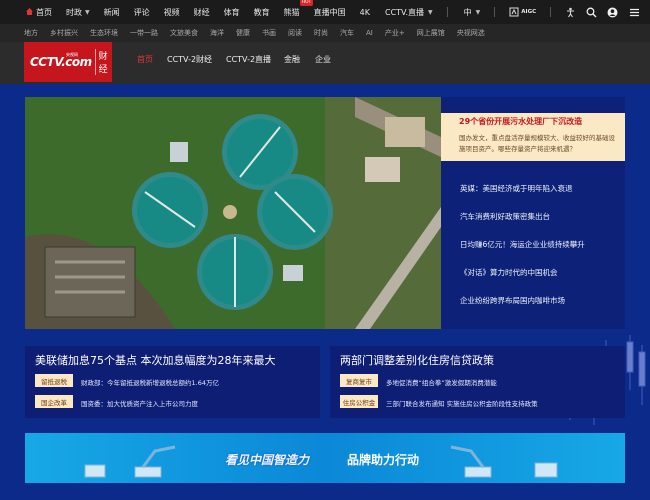 The height and width of the screenshot is (500, 650). What do you see at coordinates (31, 33) in the screenshot?
I see `sub-nav-item: 地方` at bounding box center [31, 33].